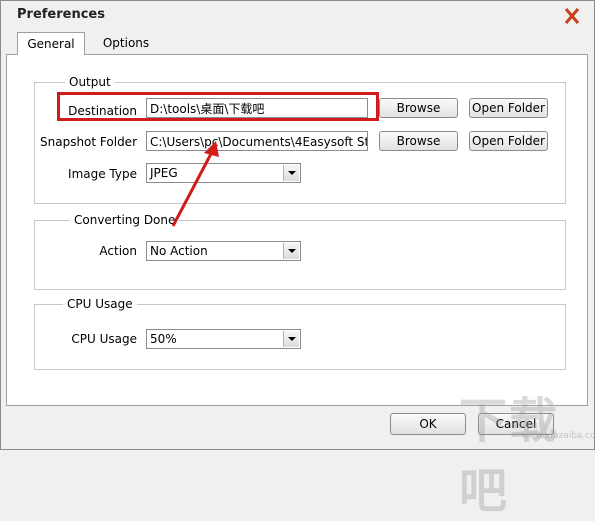 This screenshot has height=521, width=595. What do you see at coordinates (257, 141) in the screenshot?
I see `snapshot-folder-field: C:\Users\pc\Documents\4Easysoft Stud` at bounding box center [257, 141].